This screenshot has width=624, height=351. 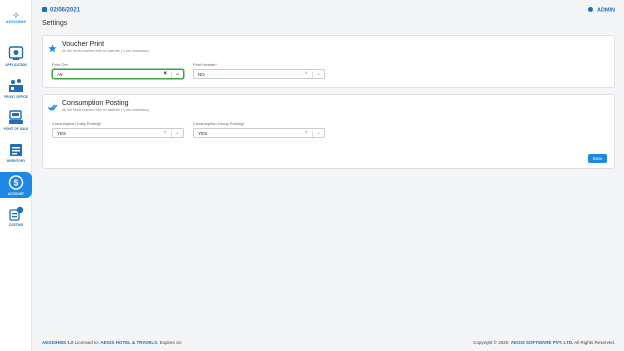 I want to click on point-of-sale-icon, so click(x=16, y=117).